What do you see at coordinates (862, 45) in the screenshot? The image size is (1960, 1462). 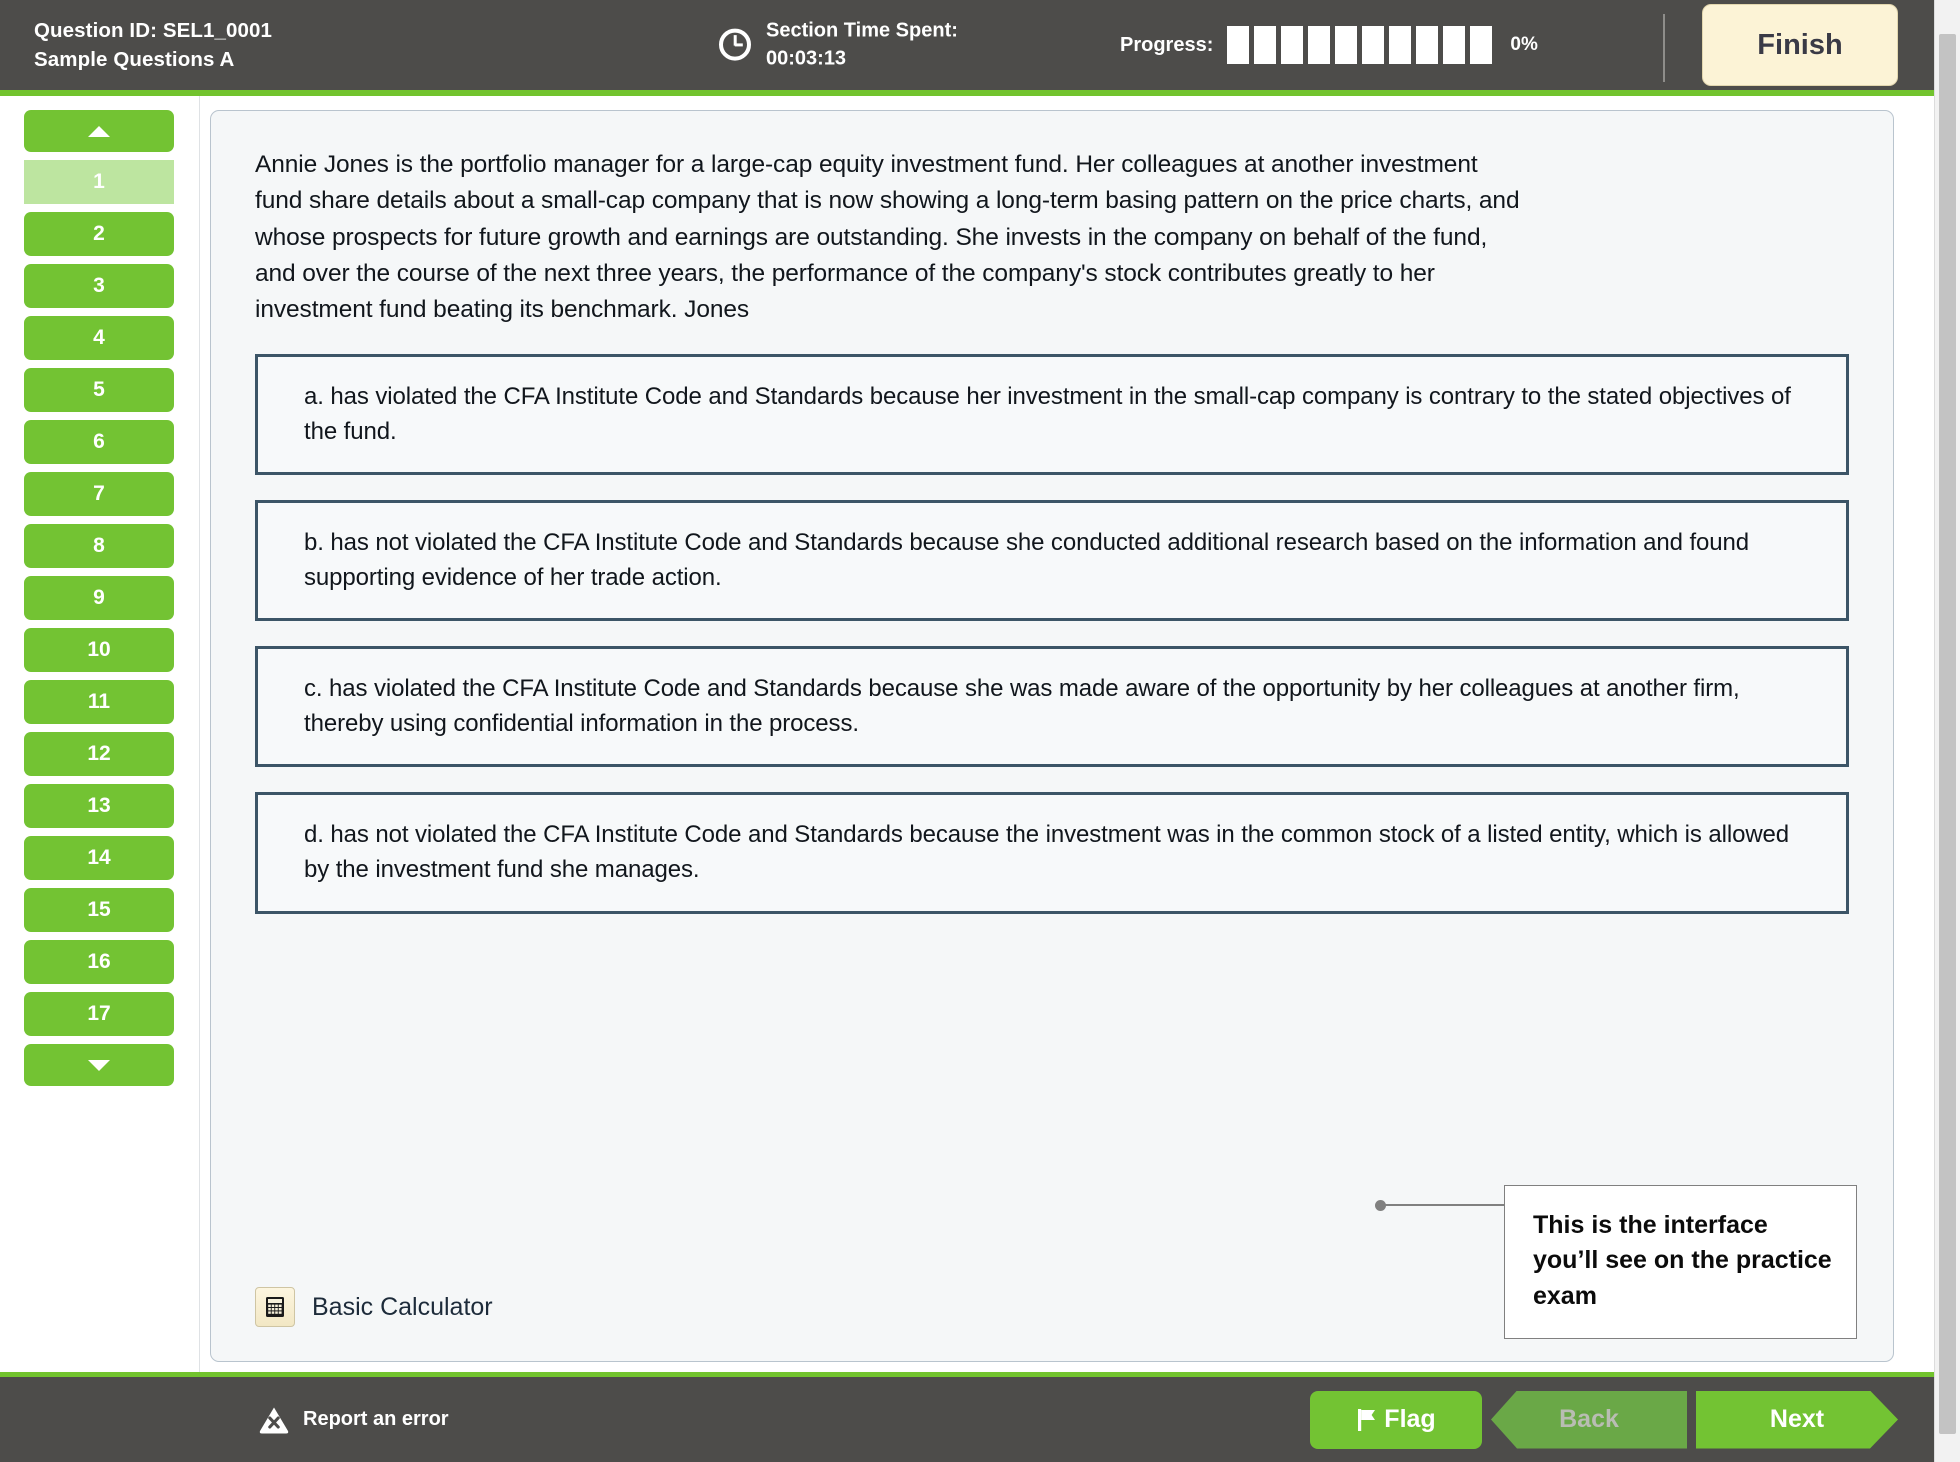 I see `time-spent-block: Section Time Spent: 00:03:13` at bounding box center [862, 45].